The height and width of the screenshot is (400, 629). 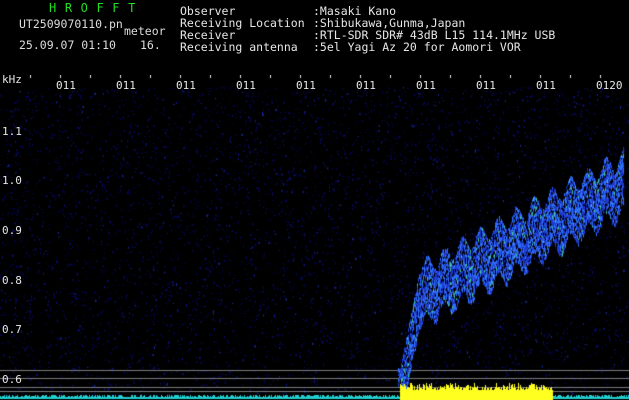 I want to click on y-tick-label: 0.9, so click(x=12, y=230).